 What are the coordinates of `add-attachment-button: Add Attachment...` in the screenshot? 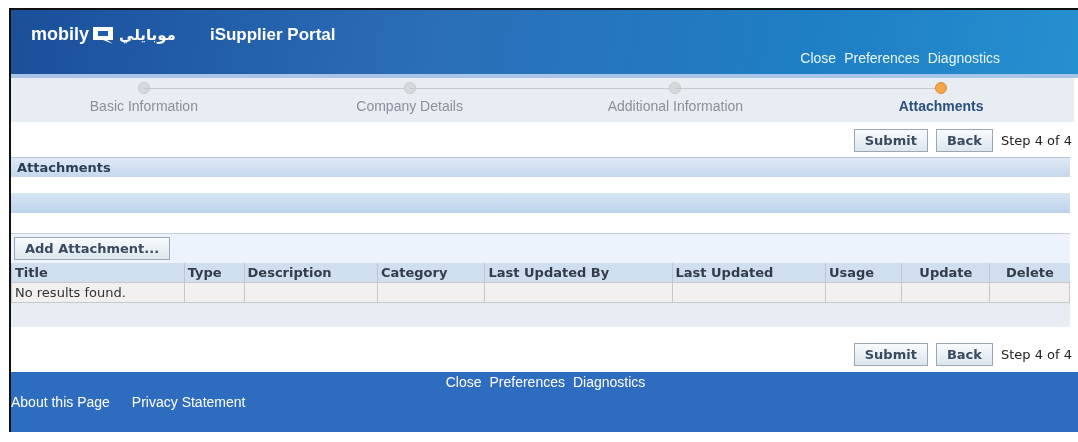 It's located at (92, 248).